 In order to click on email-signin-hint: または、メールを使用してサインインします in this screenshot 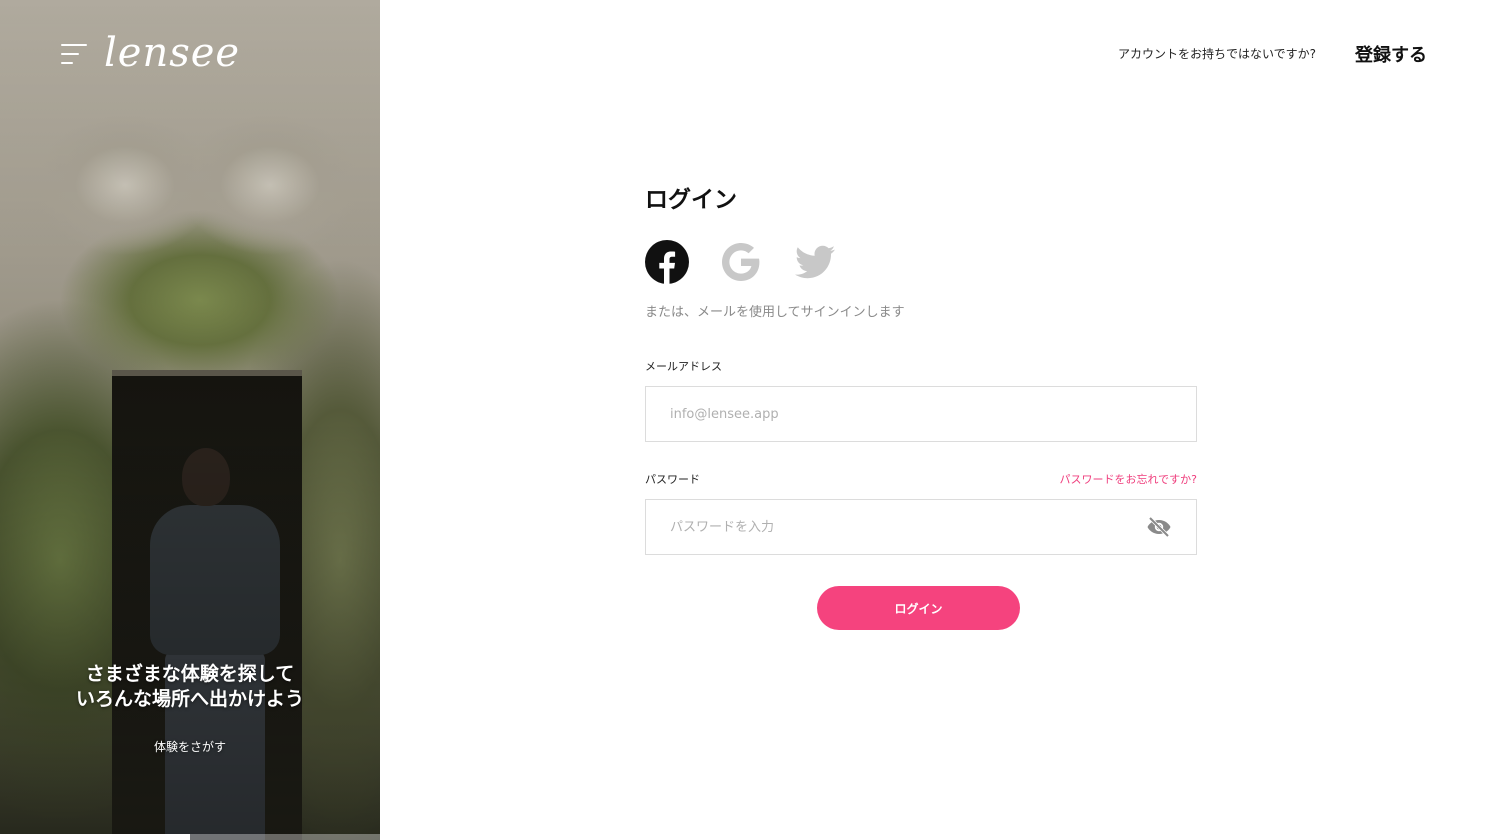, I will do `click(775, 312)`.